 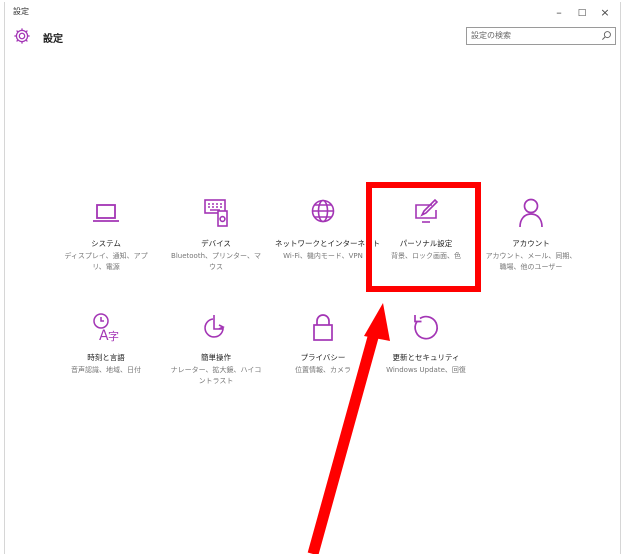 What do you see at coordinates (531, 35) in the screenshot?
I see `search-input` at bounding box center [531, 35].